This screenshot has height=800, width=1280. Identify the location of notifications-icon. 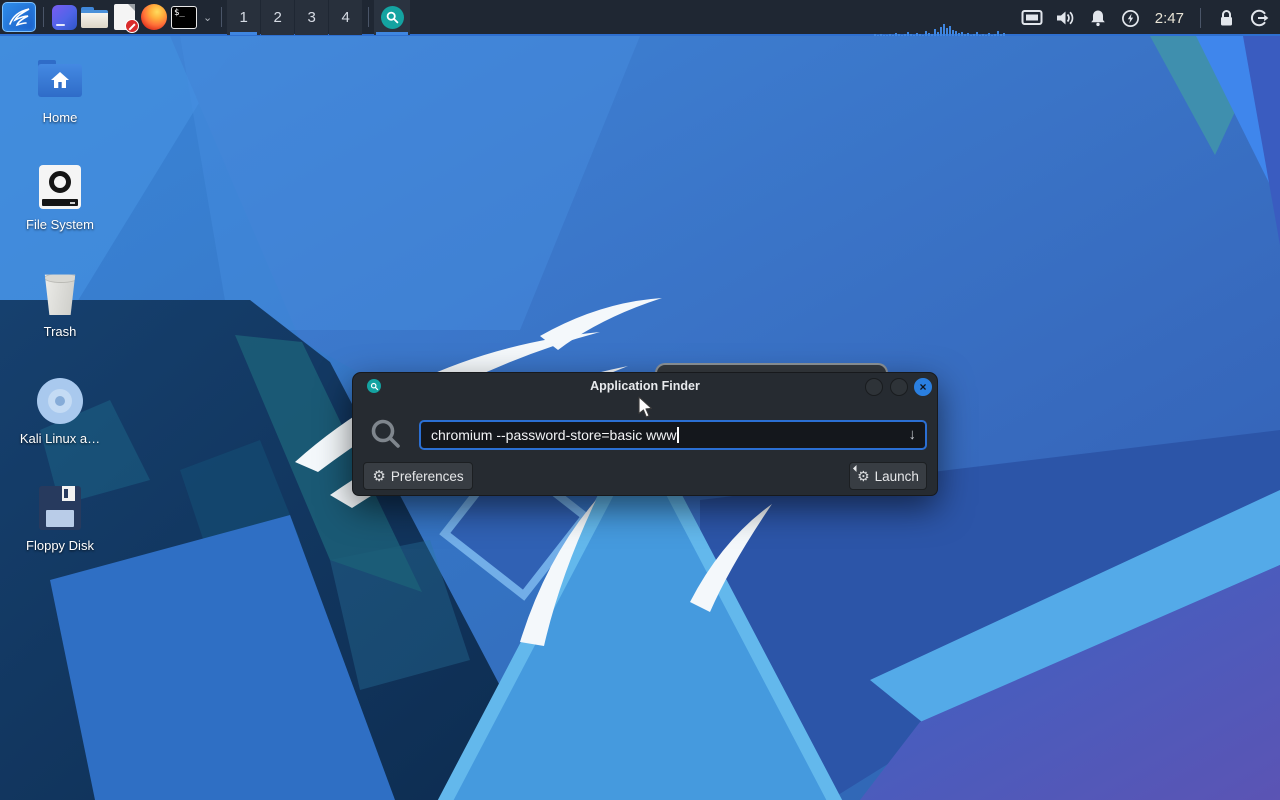
(1097, 18).